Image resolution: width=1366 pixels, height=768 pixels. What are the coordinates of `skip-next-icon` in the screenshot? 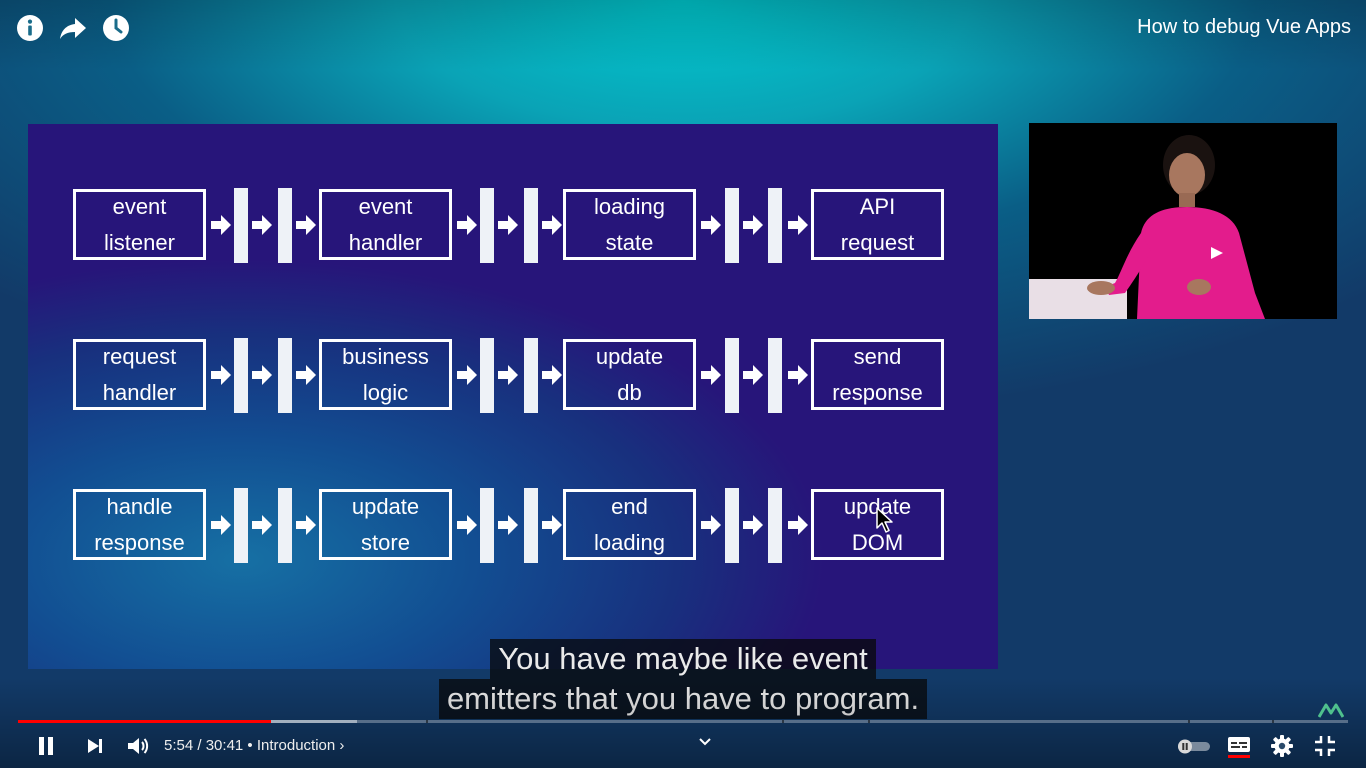 It's located at (95, 746).